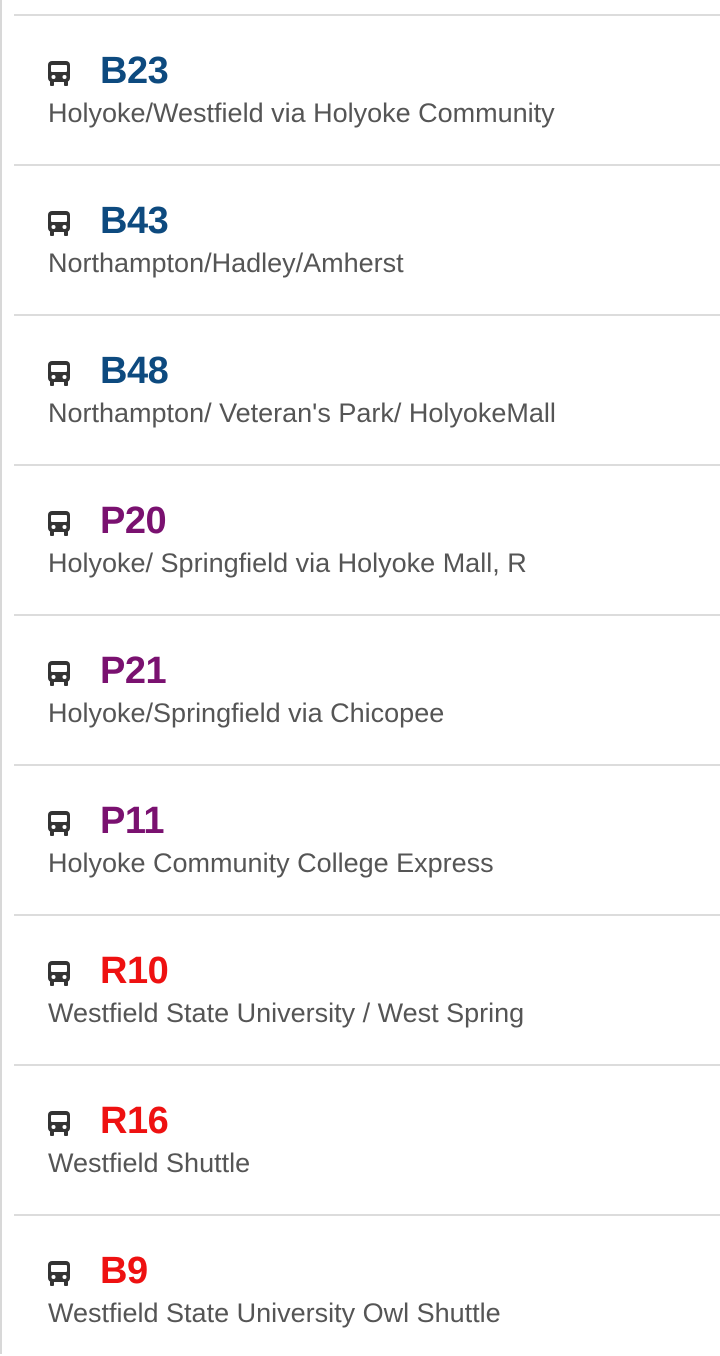 The image size is (720, 1356). Describe the element at coordinates (149, 1163) in the screenshot. I see `route-name: Westfield Shuttle` at that location.